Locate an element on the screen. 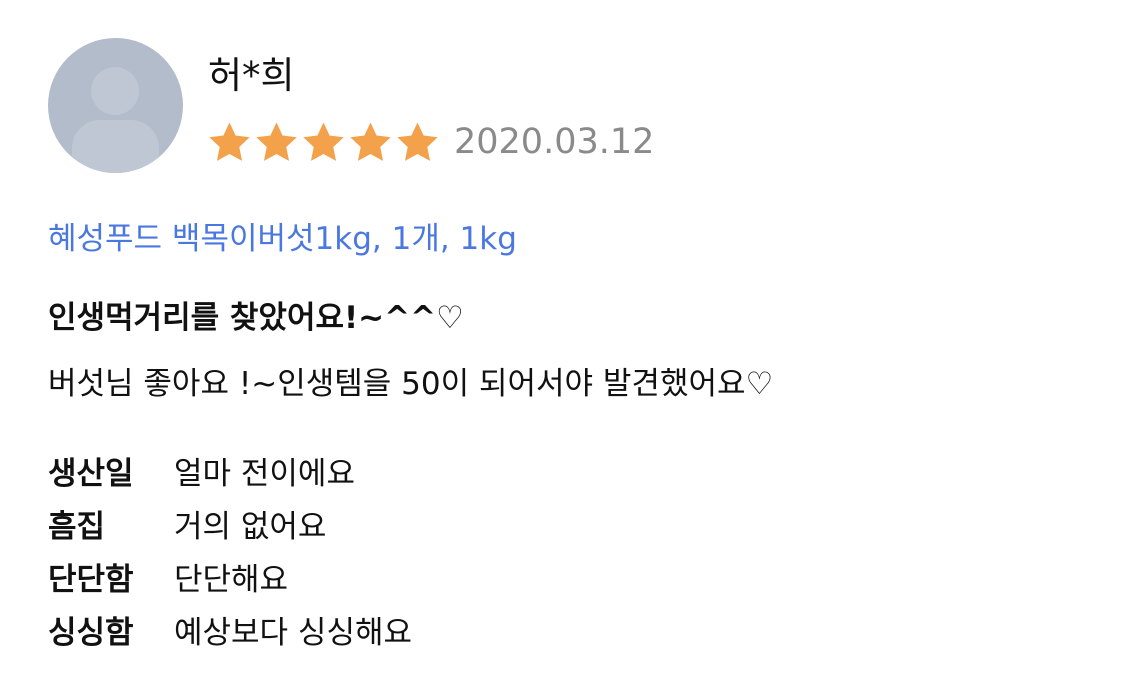  survey-row: 흠집 거의 없어요 is located at coordinates (230, 523).